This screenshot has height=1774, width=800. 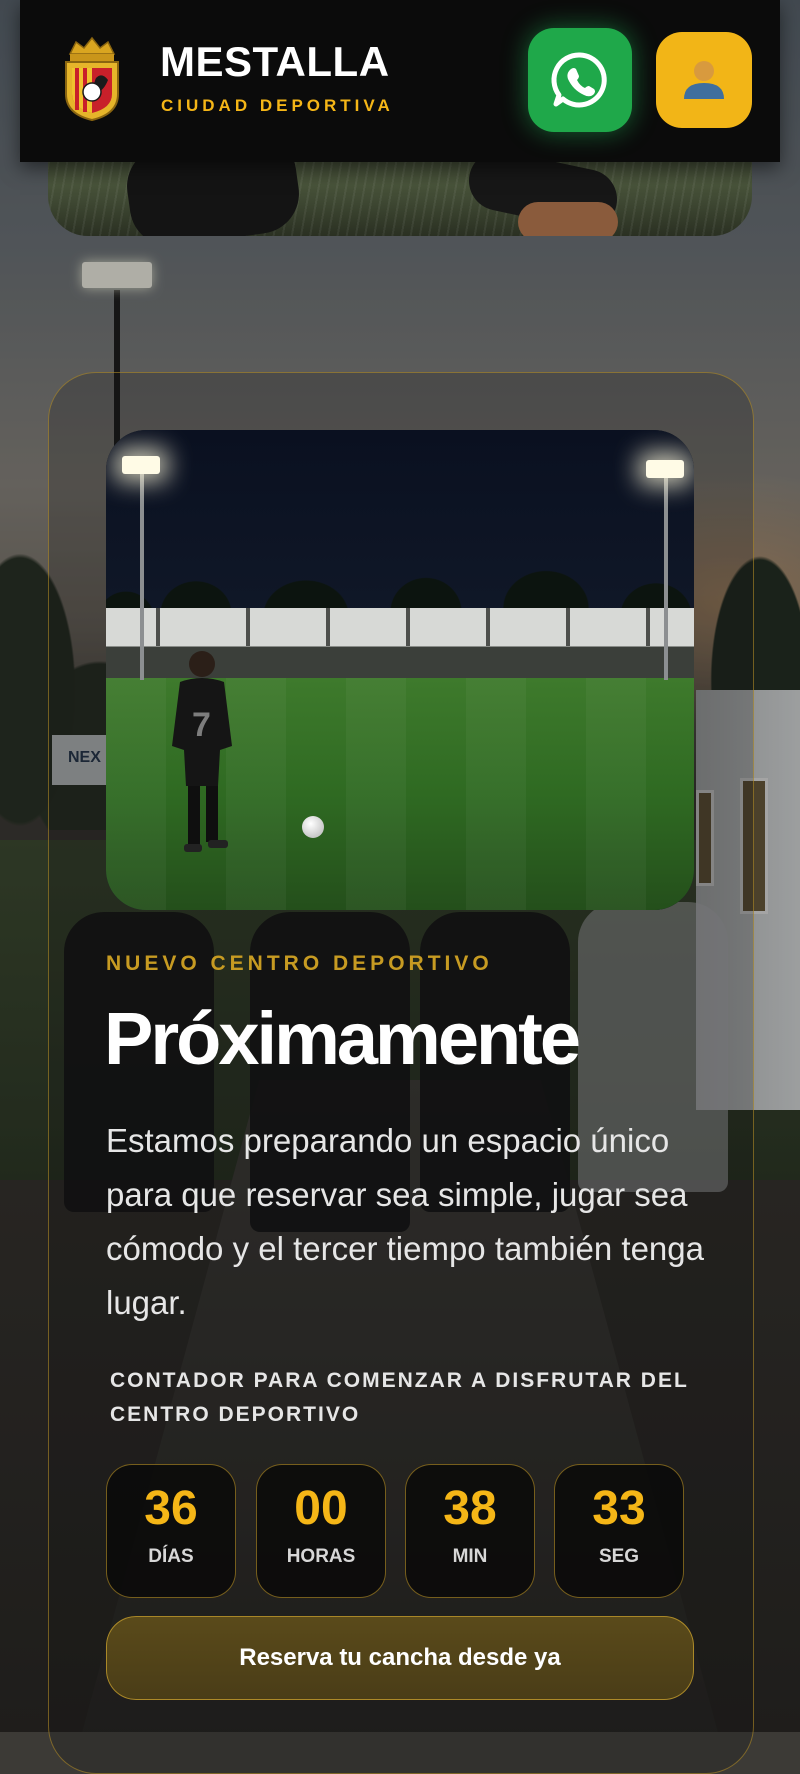 What do you see at coordinates (400, 81) in the screenshot?
I see `site-header: MESTALLA CIUDAD DEPORTIVA` at bounding box center [400, 81].